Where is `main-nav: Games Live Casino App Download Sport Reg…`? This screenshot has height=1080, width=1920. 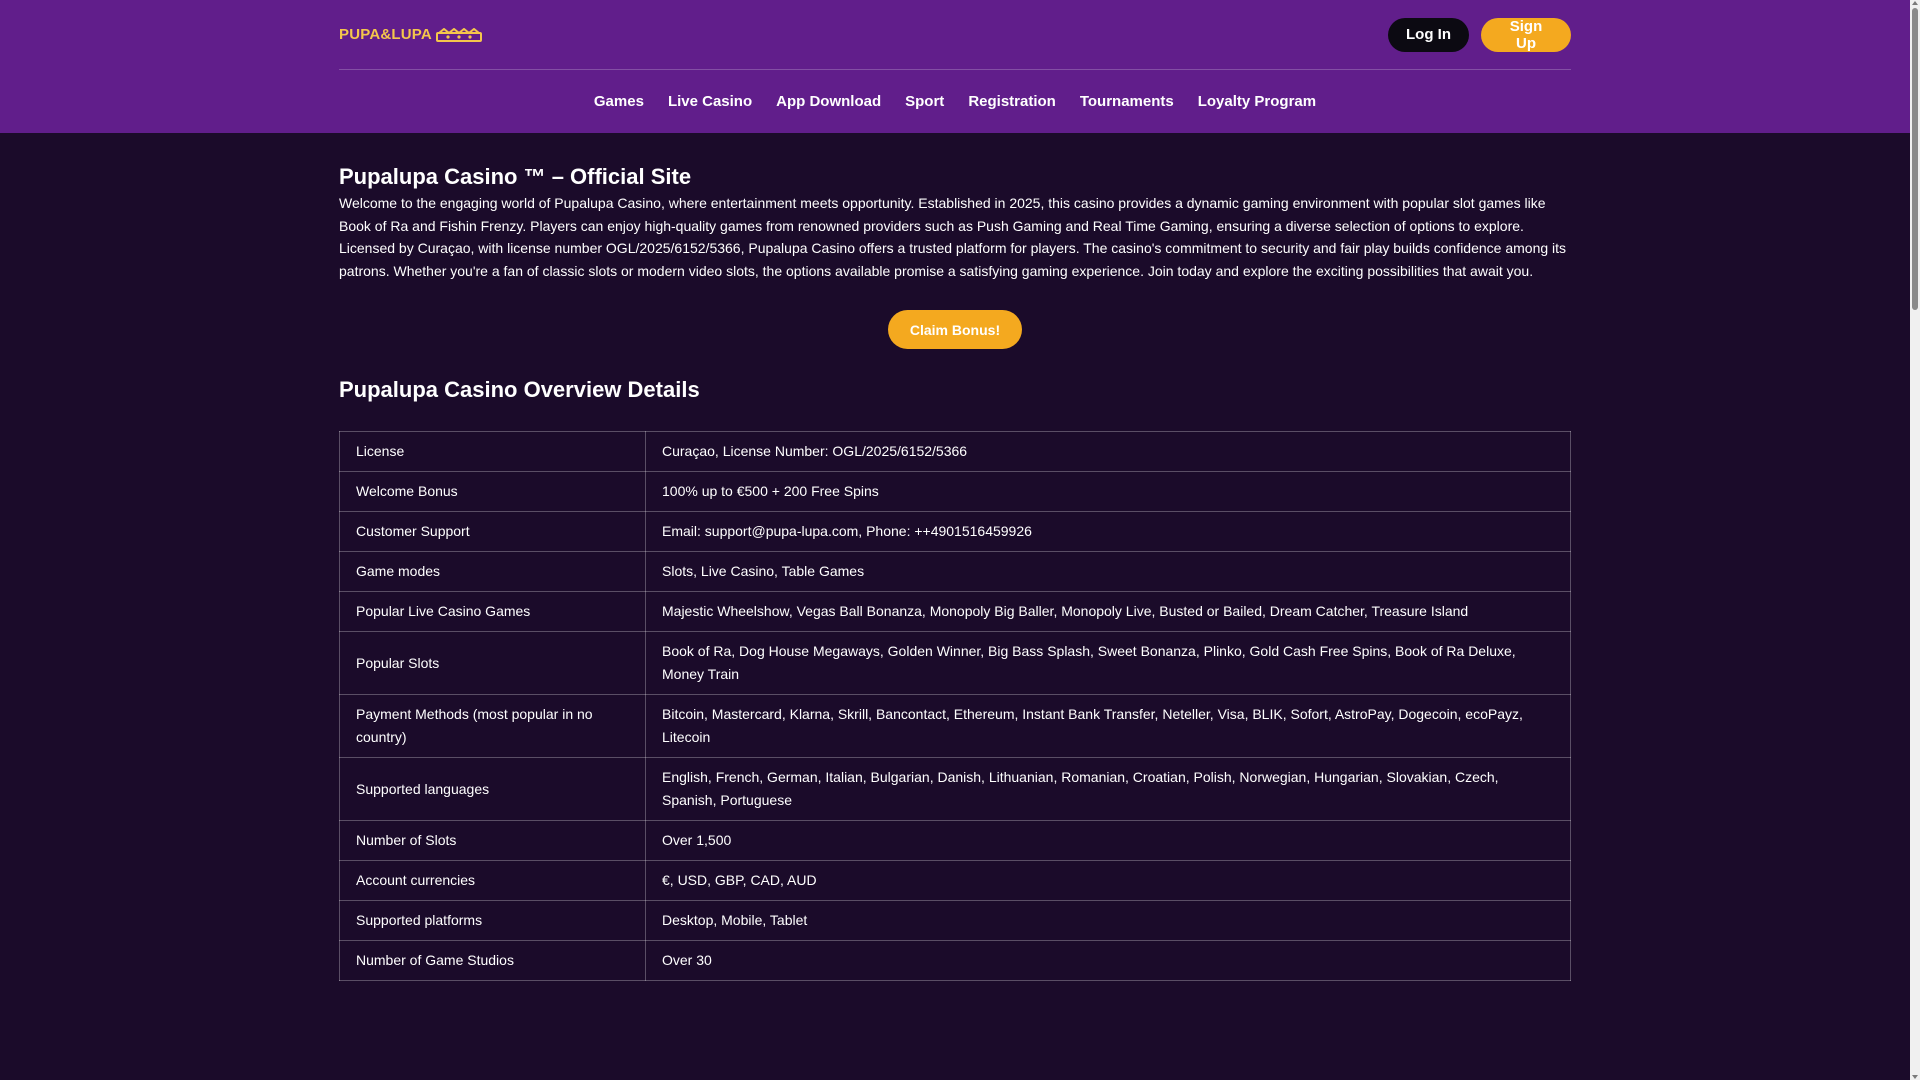
main-nav: Games Live Casino App Download Sport Reg… is located at coordinates (955, 101).